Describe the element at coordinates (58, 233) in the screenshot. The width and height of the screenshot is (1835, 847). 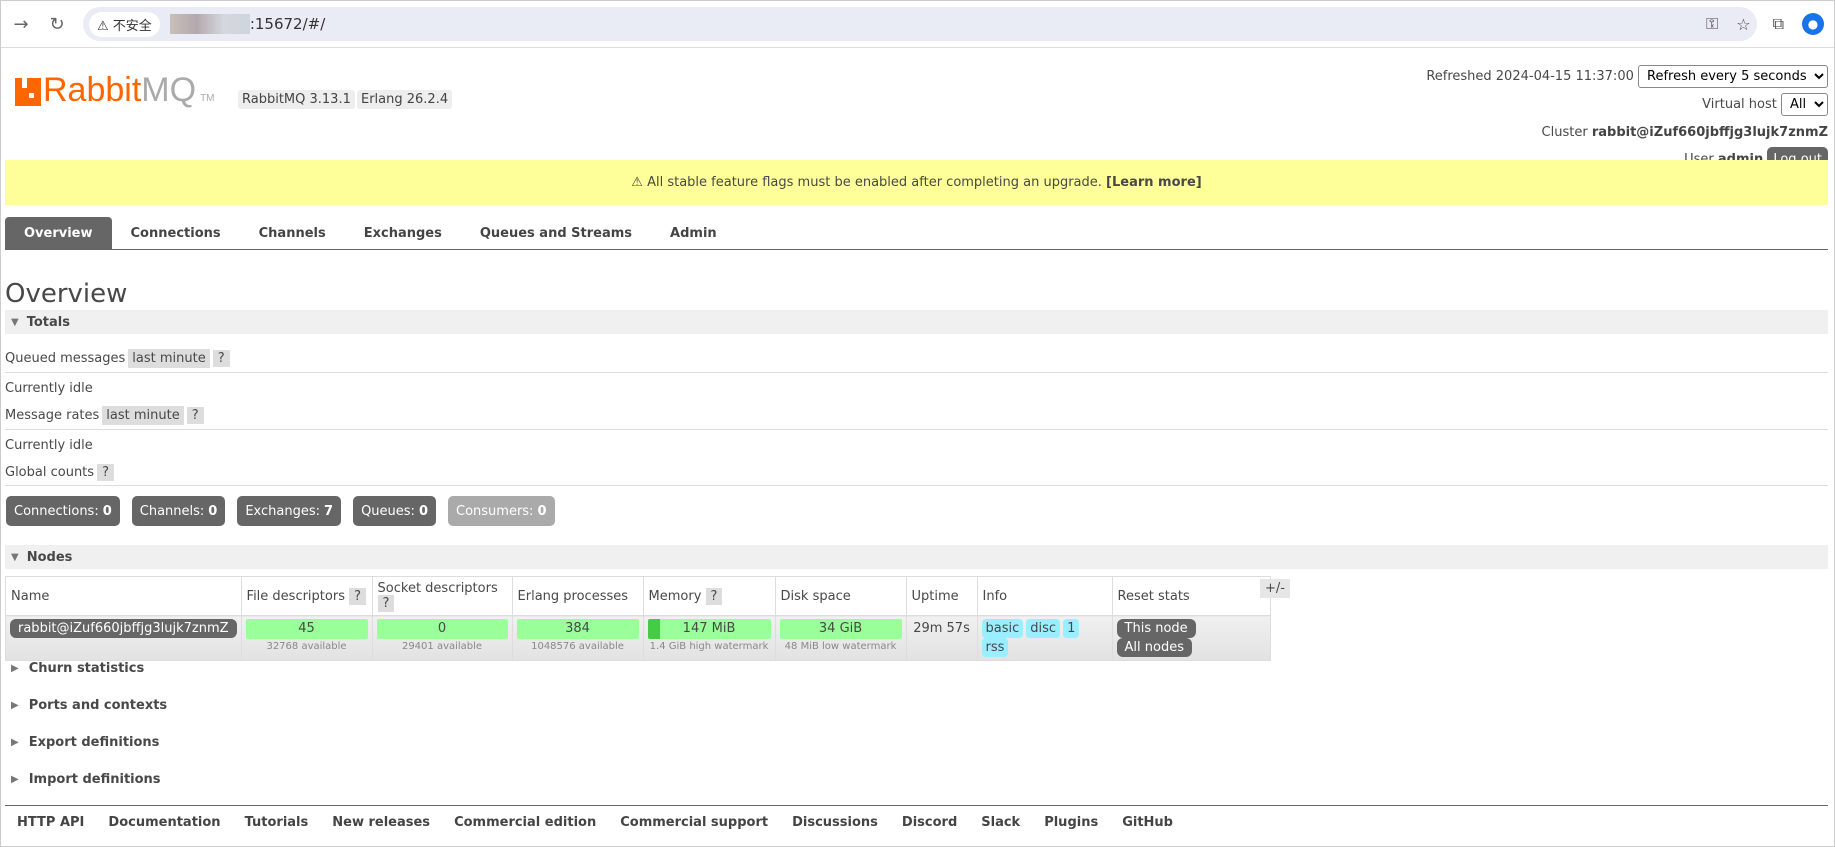
I see `tab-overview: Overview` at that location.